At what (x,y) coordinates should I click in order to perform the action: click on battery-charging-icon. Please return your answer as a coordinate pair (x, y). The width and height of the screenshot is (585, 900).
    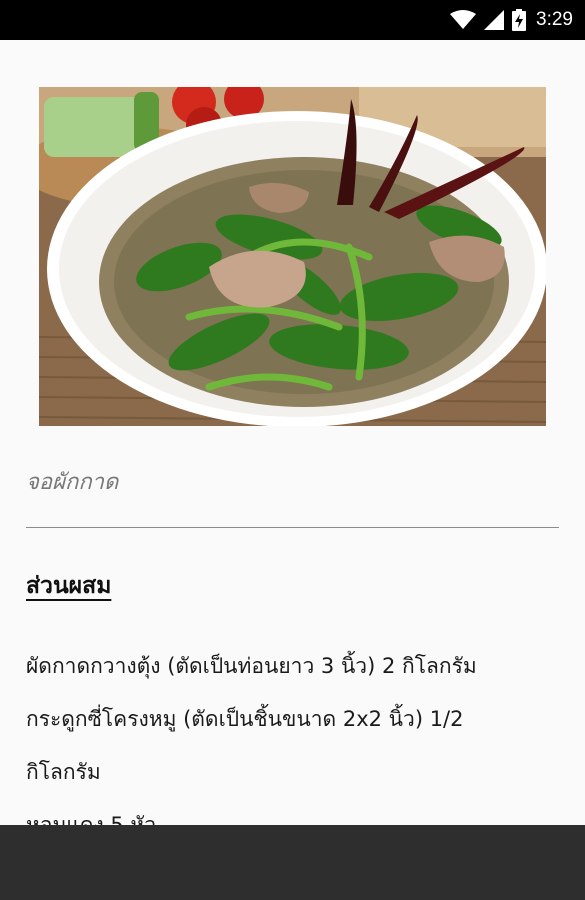
    Looking at the image, I should click on (519, 20).